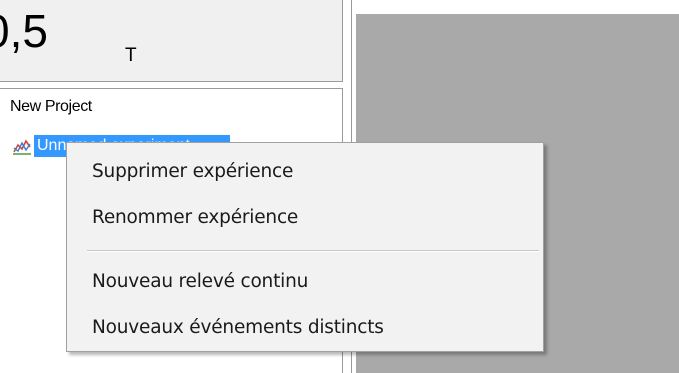  I want to click on menu-item-new-distinct-events: Nouveaux événements distincts, so click(305, 328).